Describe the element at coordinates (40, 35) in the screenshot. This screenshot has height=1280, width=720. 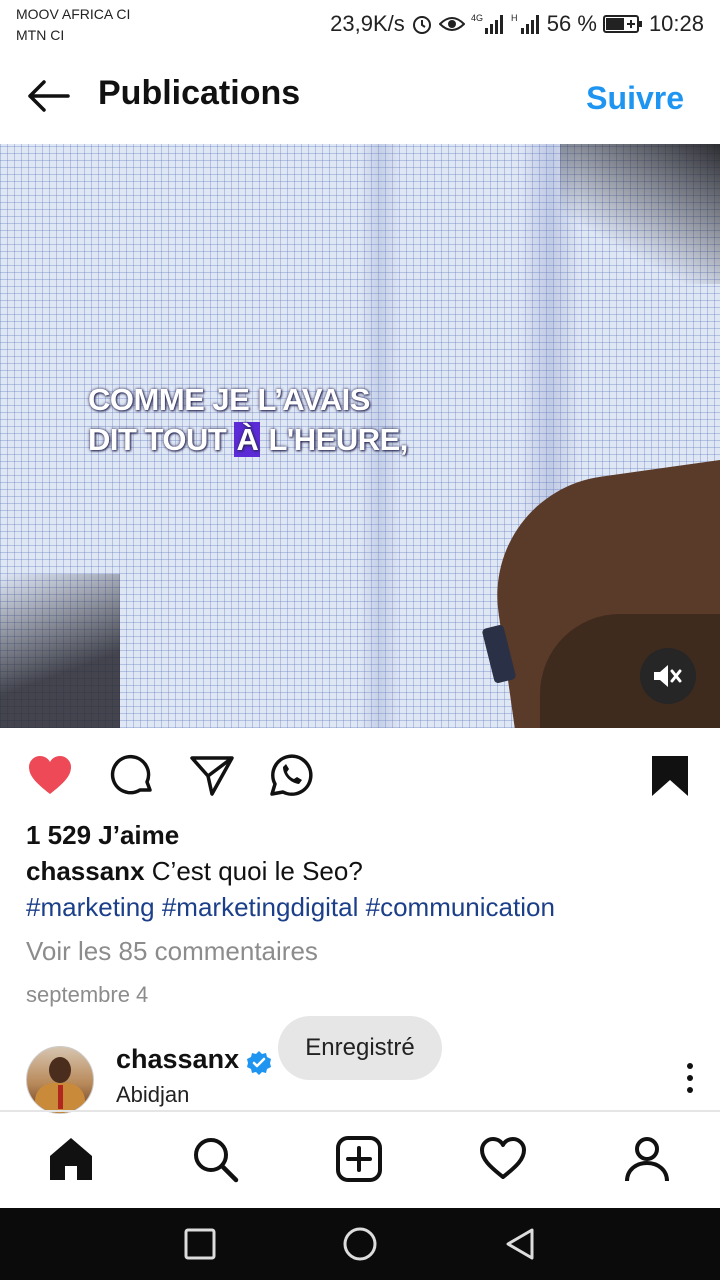
I see `carrier-secondary: MTN CI` at that location.